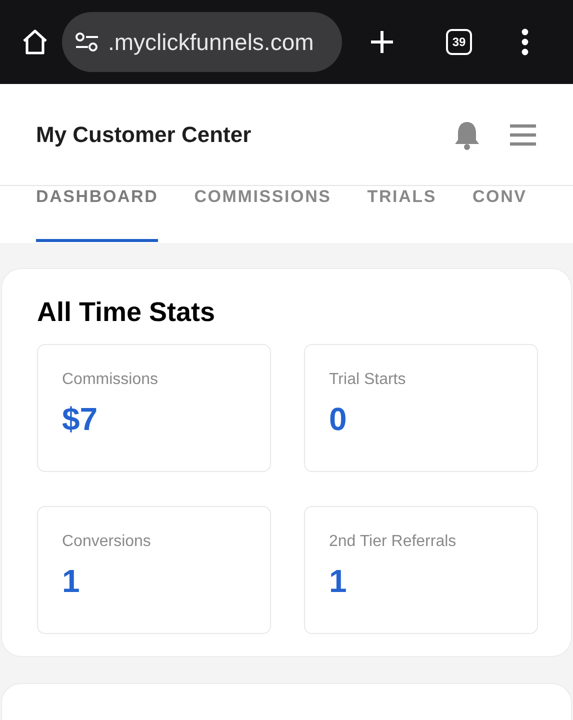  I want to click on stat-label: 2nd Tier Referrals, so click(393, 542).